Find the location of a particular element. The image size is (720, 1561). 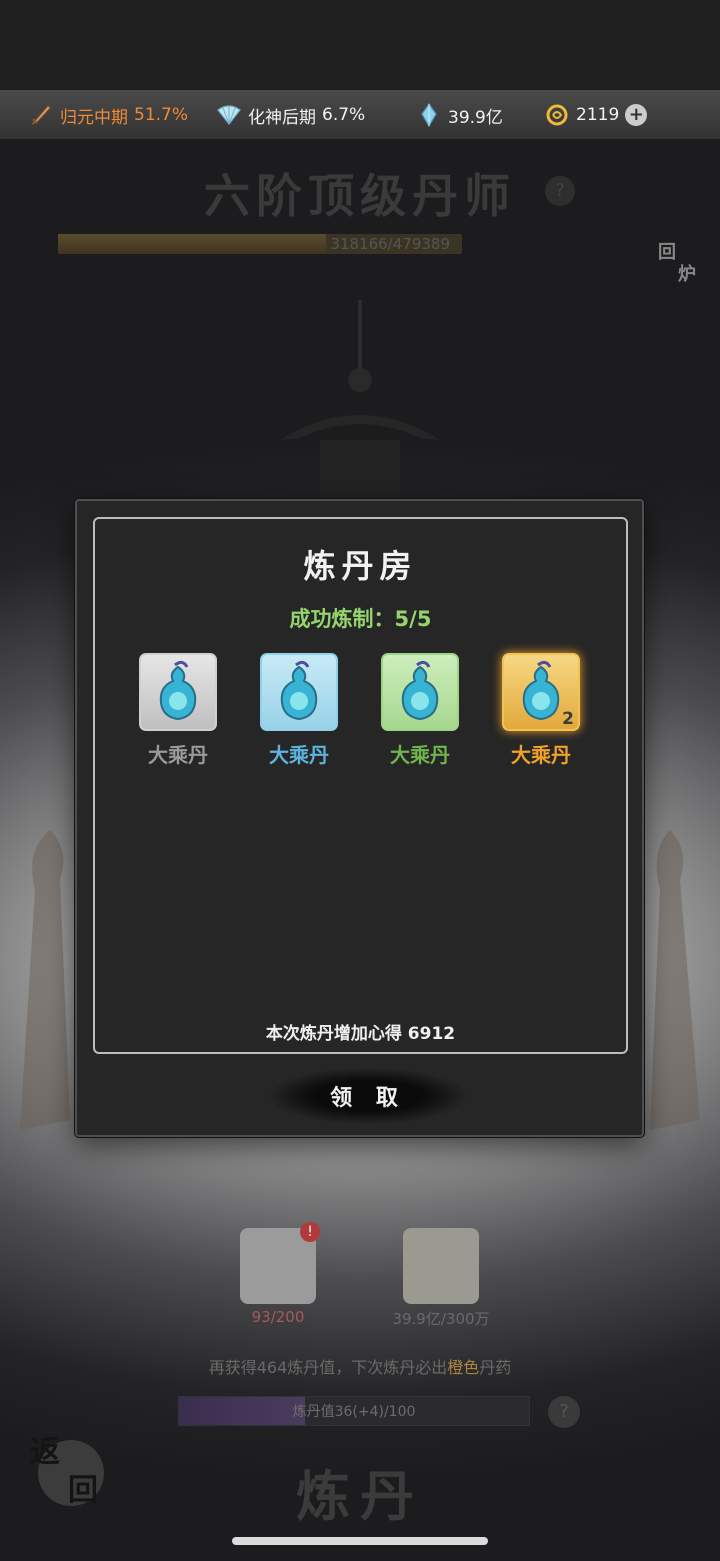

help-icon: ? is located at coordinates (560, 191).